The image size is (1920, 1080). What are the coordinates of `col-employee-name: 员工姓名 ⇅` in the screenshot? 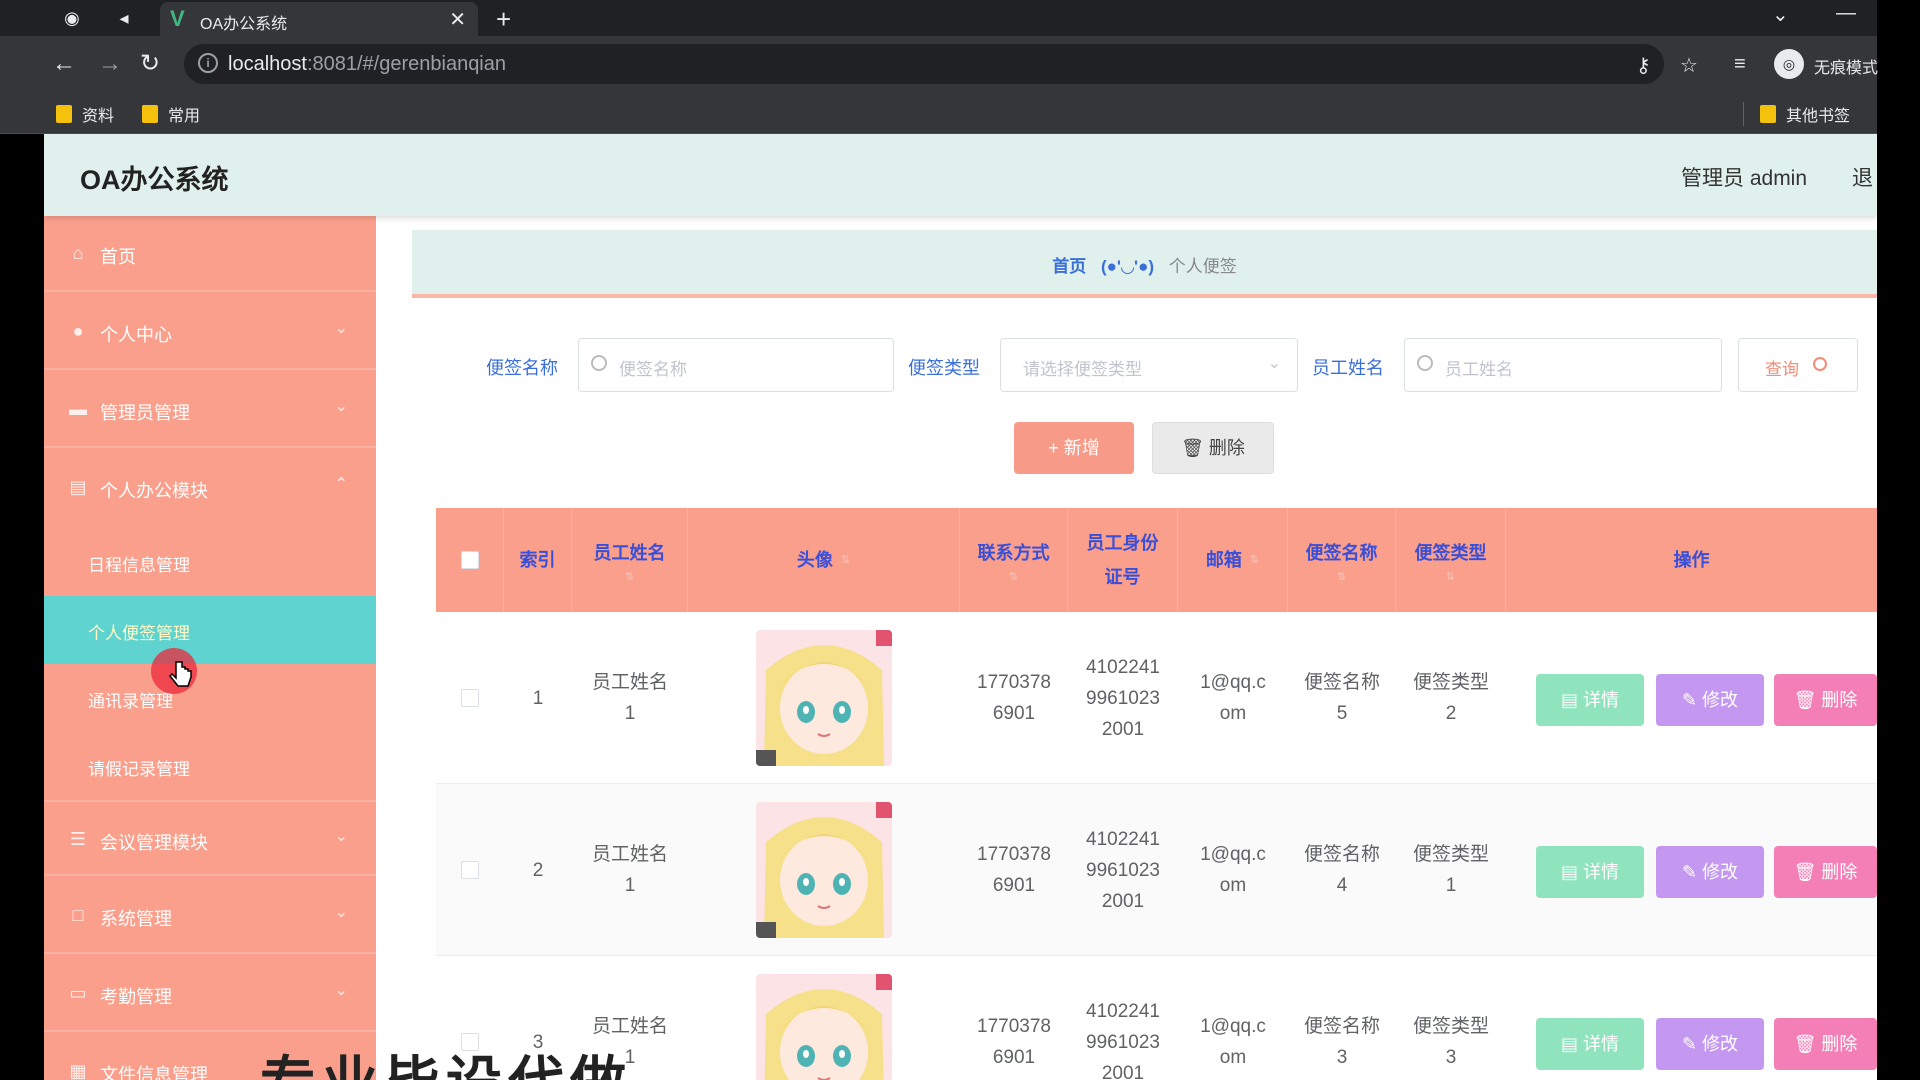 It's located at (630, 560).